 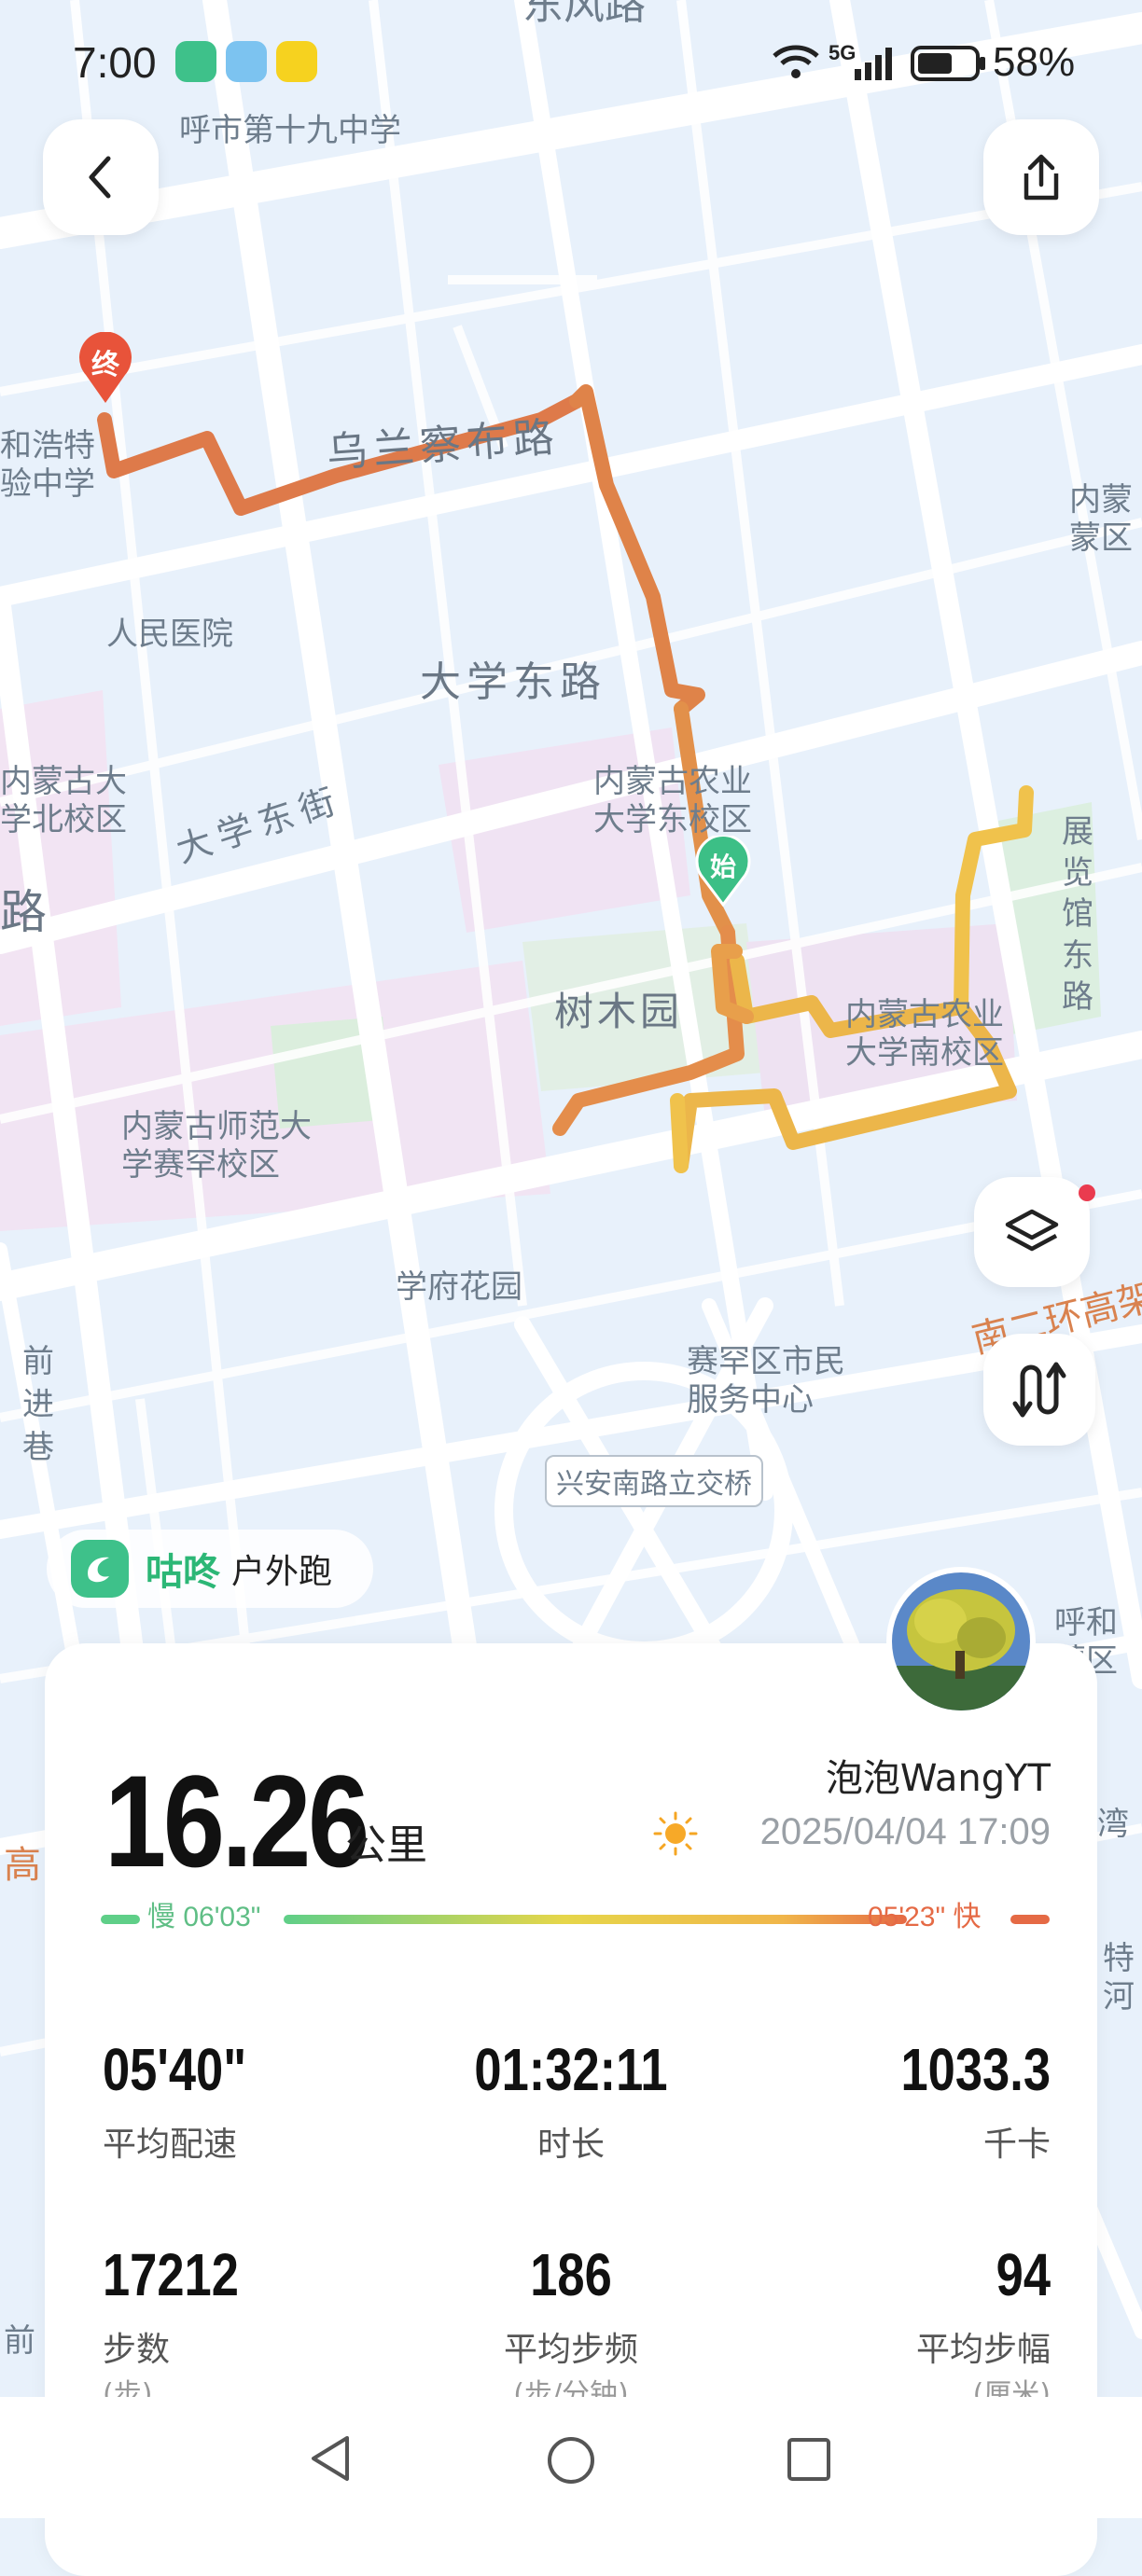 I want to click on pace-fast-label: 05'23" 快, so click(x=925, y=1917).